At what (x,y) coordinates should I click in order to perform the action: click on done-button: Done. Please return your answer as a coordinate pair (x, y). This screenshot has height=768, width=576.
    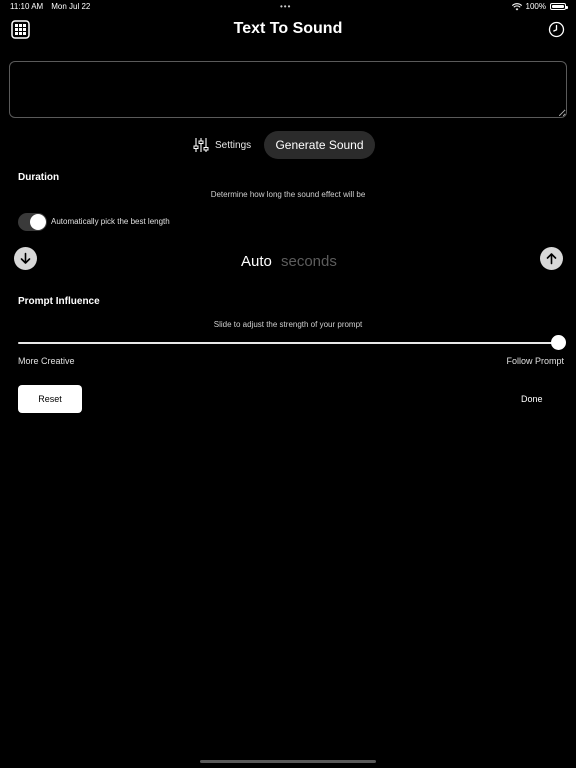
    Looking at the image, I should click on (532, 399).